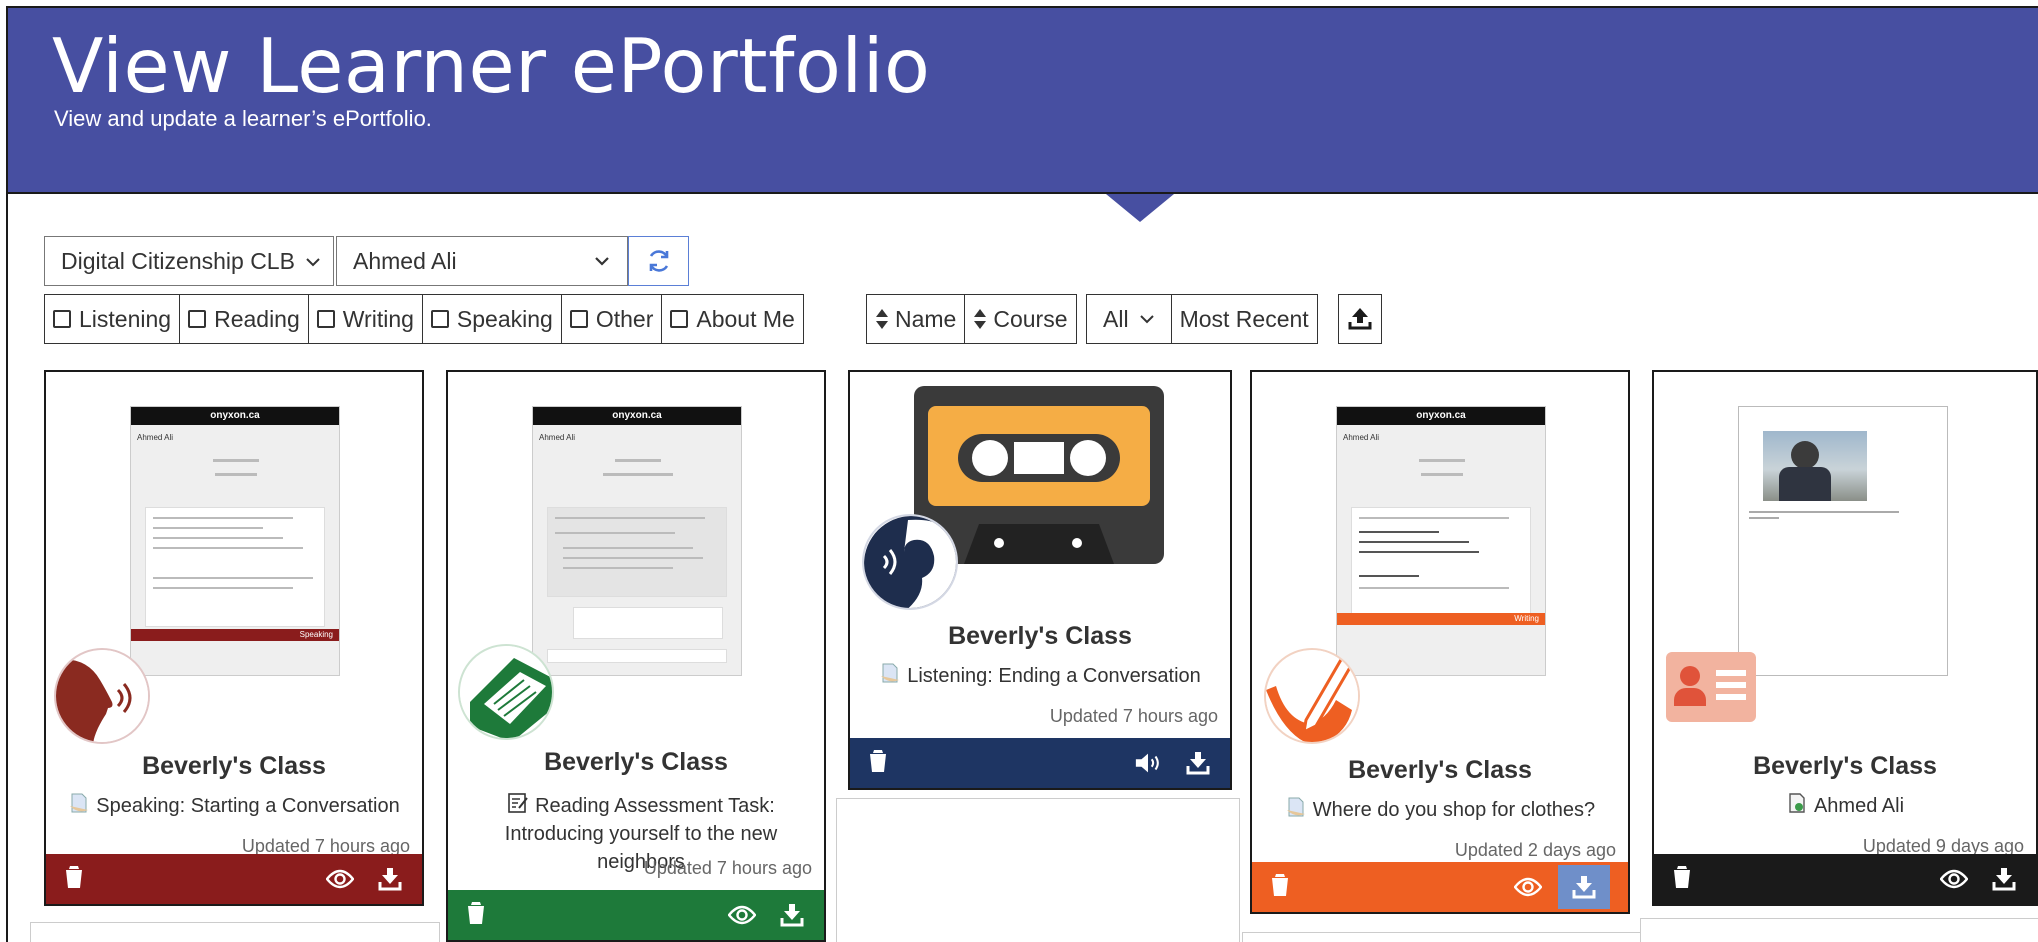  I want to click on card-description: Listening: Ending a Conversation, so click(1040, 676).